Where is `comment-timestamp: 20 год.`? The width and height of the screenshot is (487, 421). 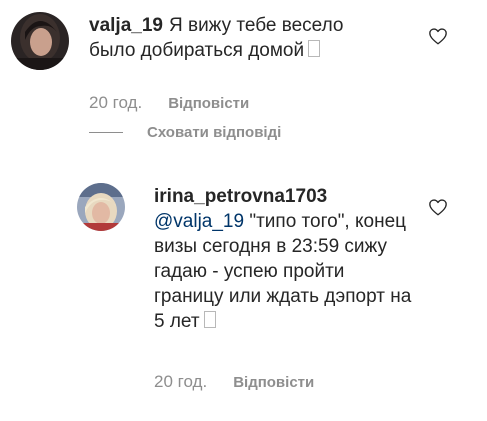 comment-timestamp: 20 год. is located at coordinates (115, 103).